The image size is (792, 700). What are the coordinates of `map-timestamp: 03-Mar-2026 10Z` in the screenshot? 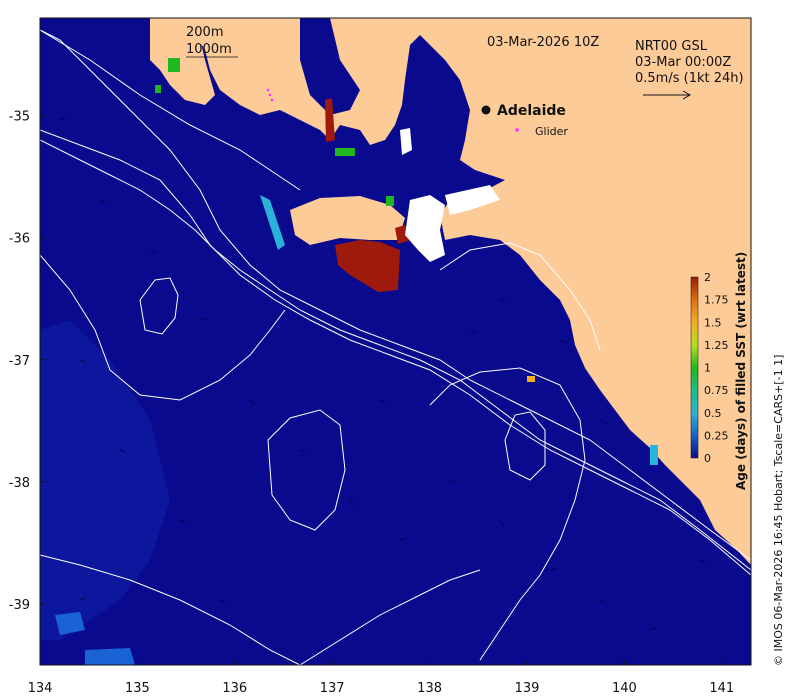 It's located at (543, 42).